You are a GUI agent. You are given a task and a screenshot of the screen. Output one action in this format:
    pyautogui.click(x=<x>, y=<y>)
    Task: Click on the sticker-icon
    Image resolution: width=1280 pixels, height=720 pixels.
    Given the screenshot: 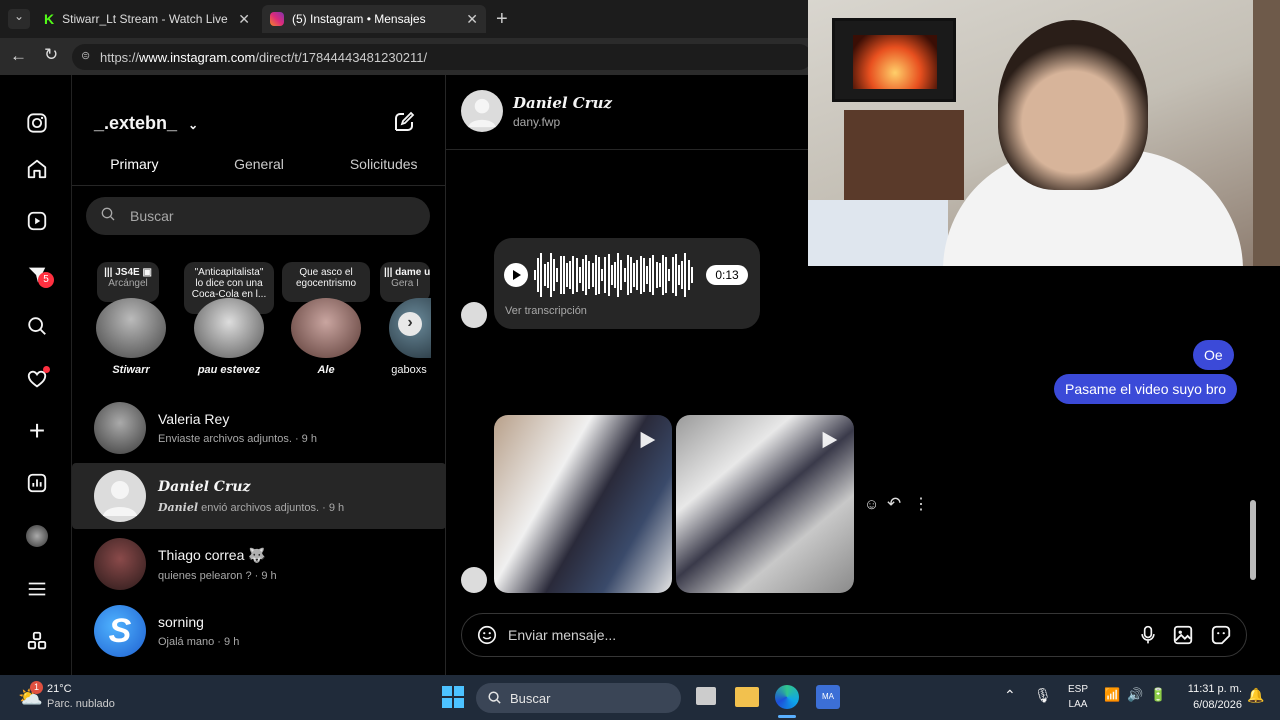 What is the action you would take?
    pyautogui.click(x=1221, y=636)
    